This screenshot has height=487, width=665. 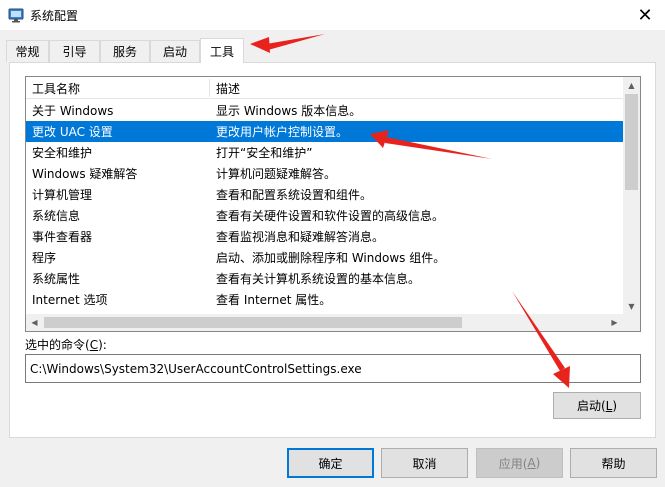 What do you see at coordinates (70, 300) in the screenshot?
I see `tool-name: Internet 选项` at bounding box center [70, 300].